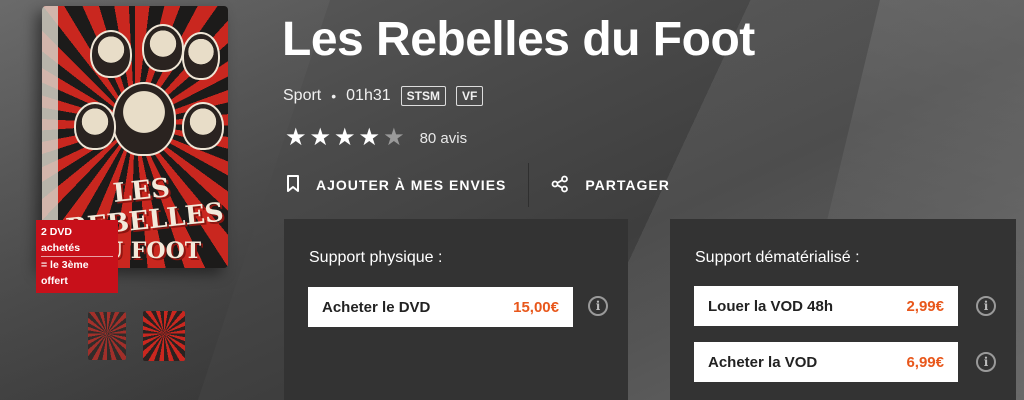  What do you see at coordinates (925, 362) in the screenshot?
I see `offer-price: 6,99€` at bounding box center [925, 362].